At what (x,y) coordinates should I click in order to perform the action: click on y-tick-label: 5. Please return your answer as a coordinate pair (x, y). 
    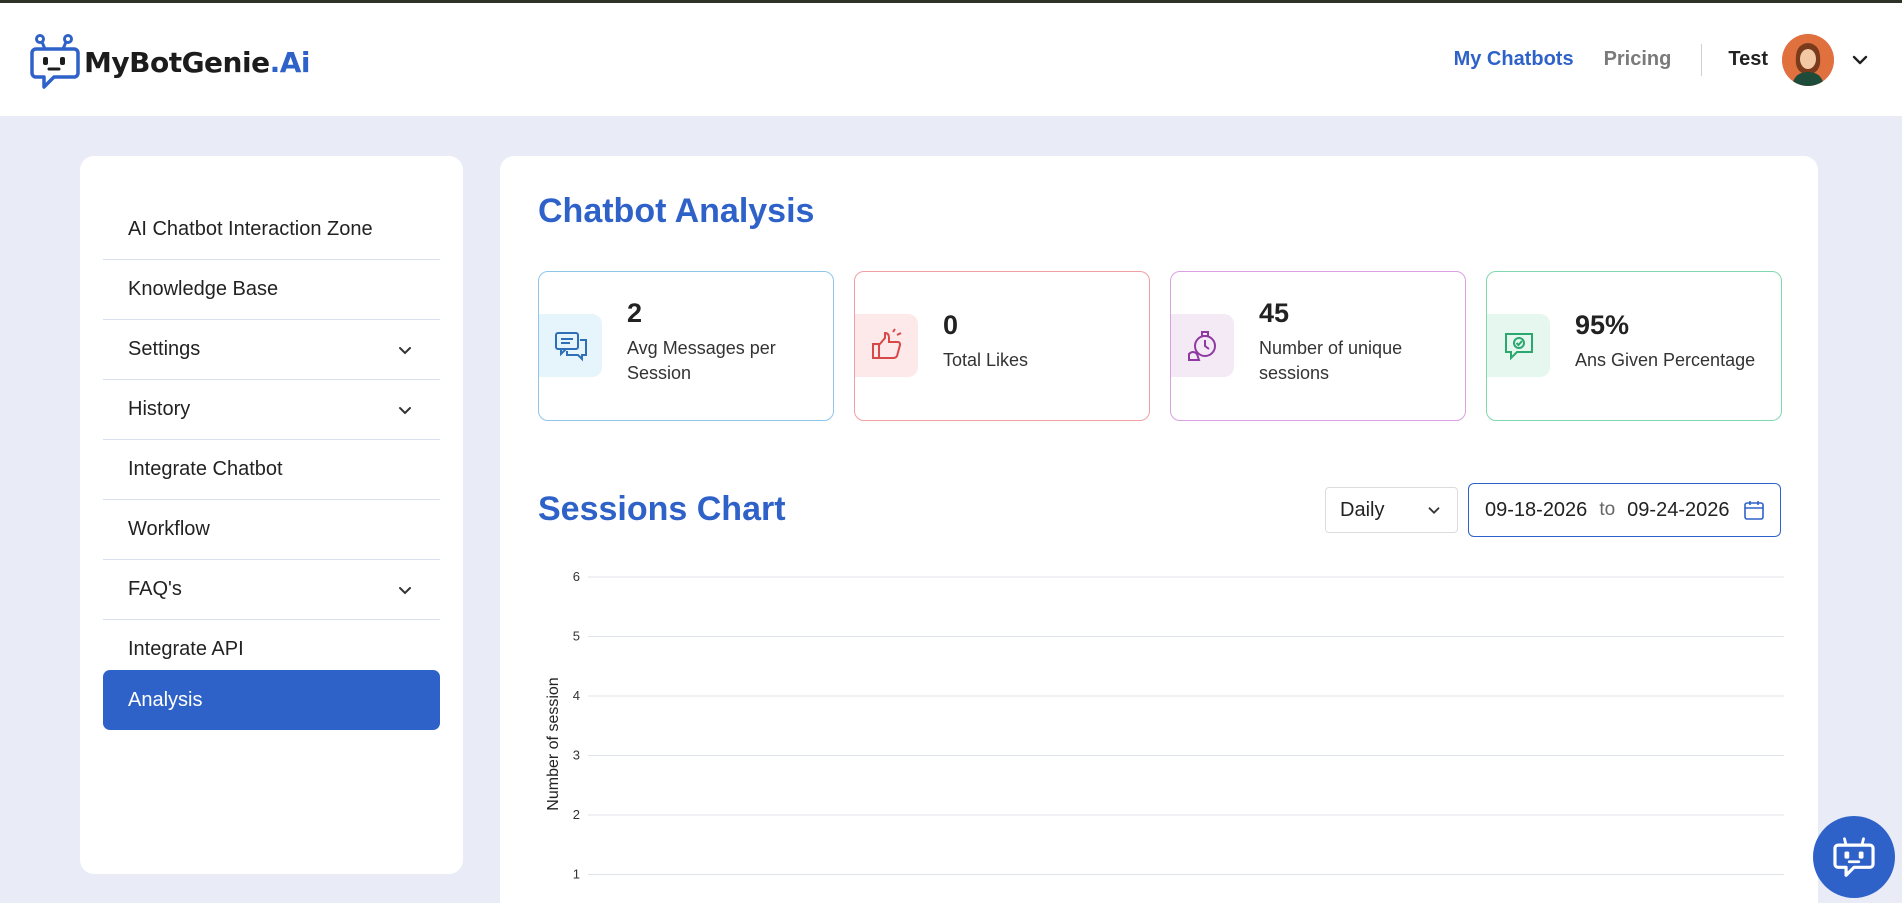
    Looking at the image, I should click on (576, 636).